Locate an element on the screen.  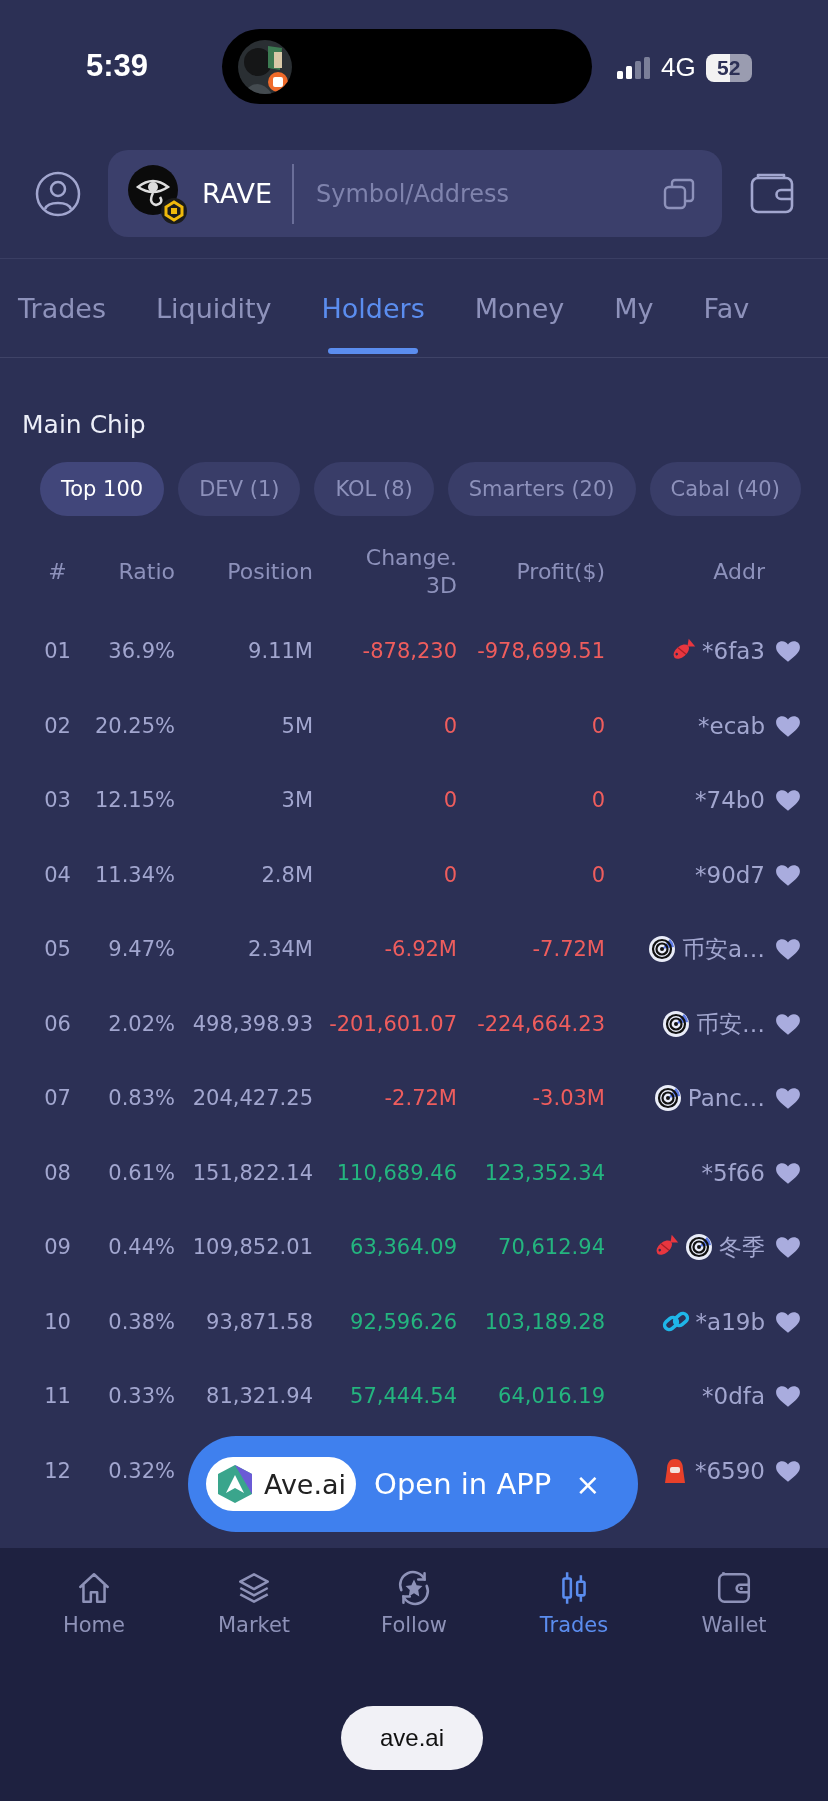
table-cell-text: 10 is located at coordinates (57, 1322).